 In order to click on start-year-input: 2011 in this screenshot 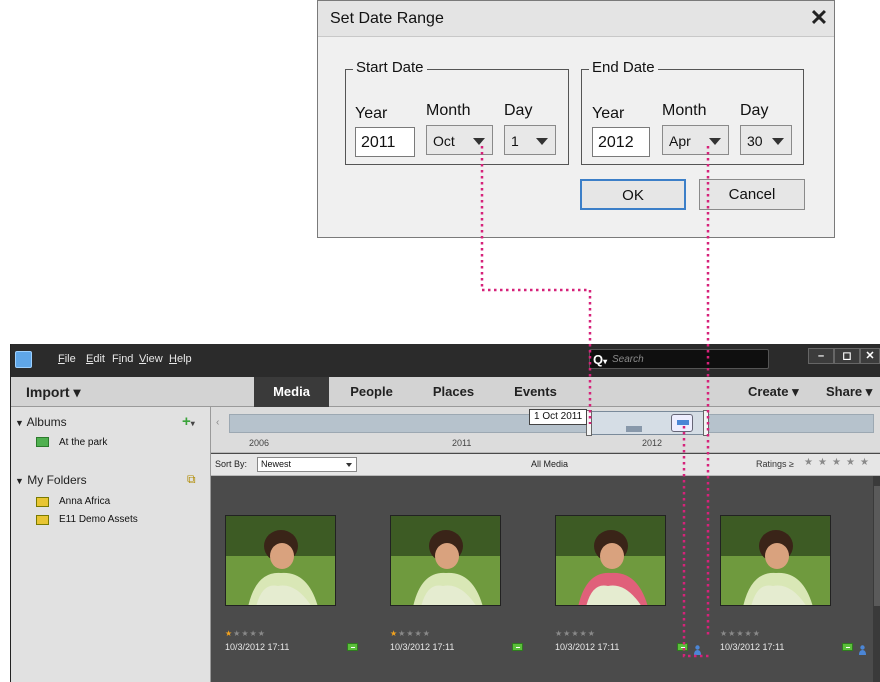, I will do `click(385, 142)`.